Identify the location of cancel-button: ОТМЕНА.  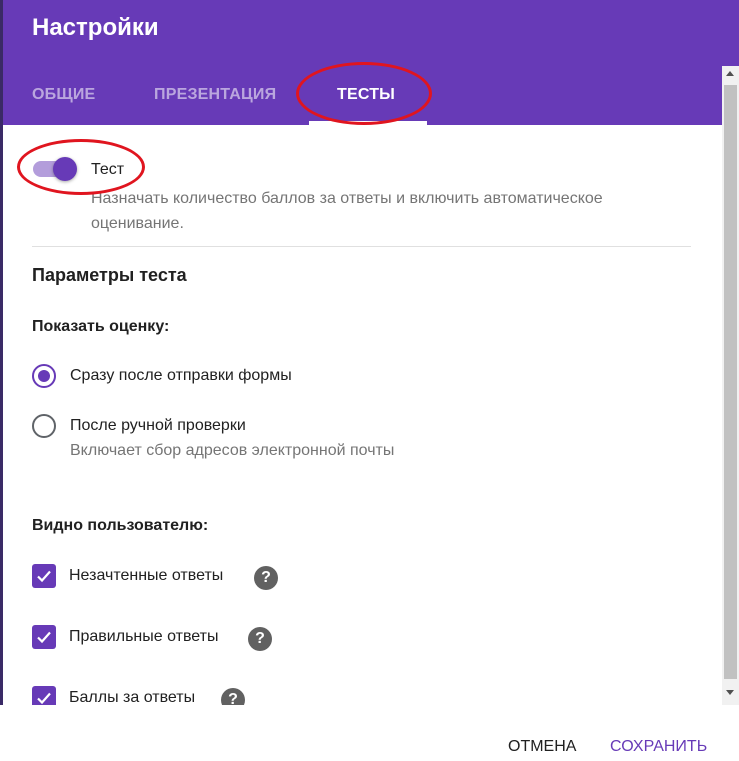
(542, 747).